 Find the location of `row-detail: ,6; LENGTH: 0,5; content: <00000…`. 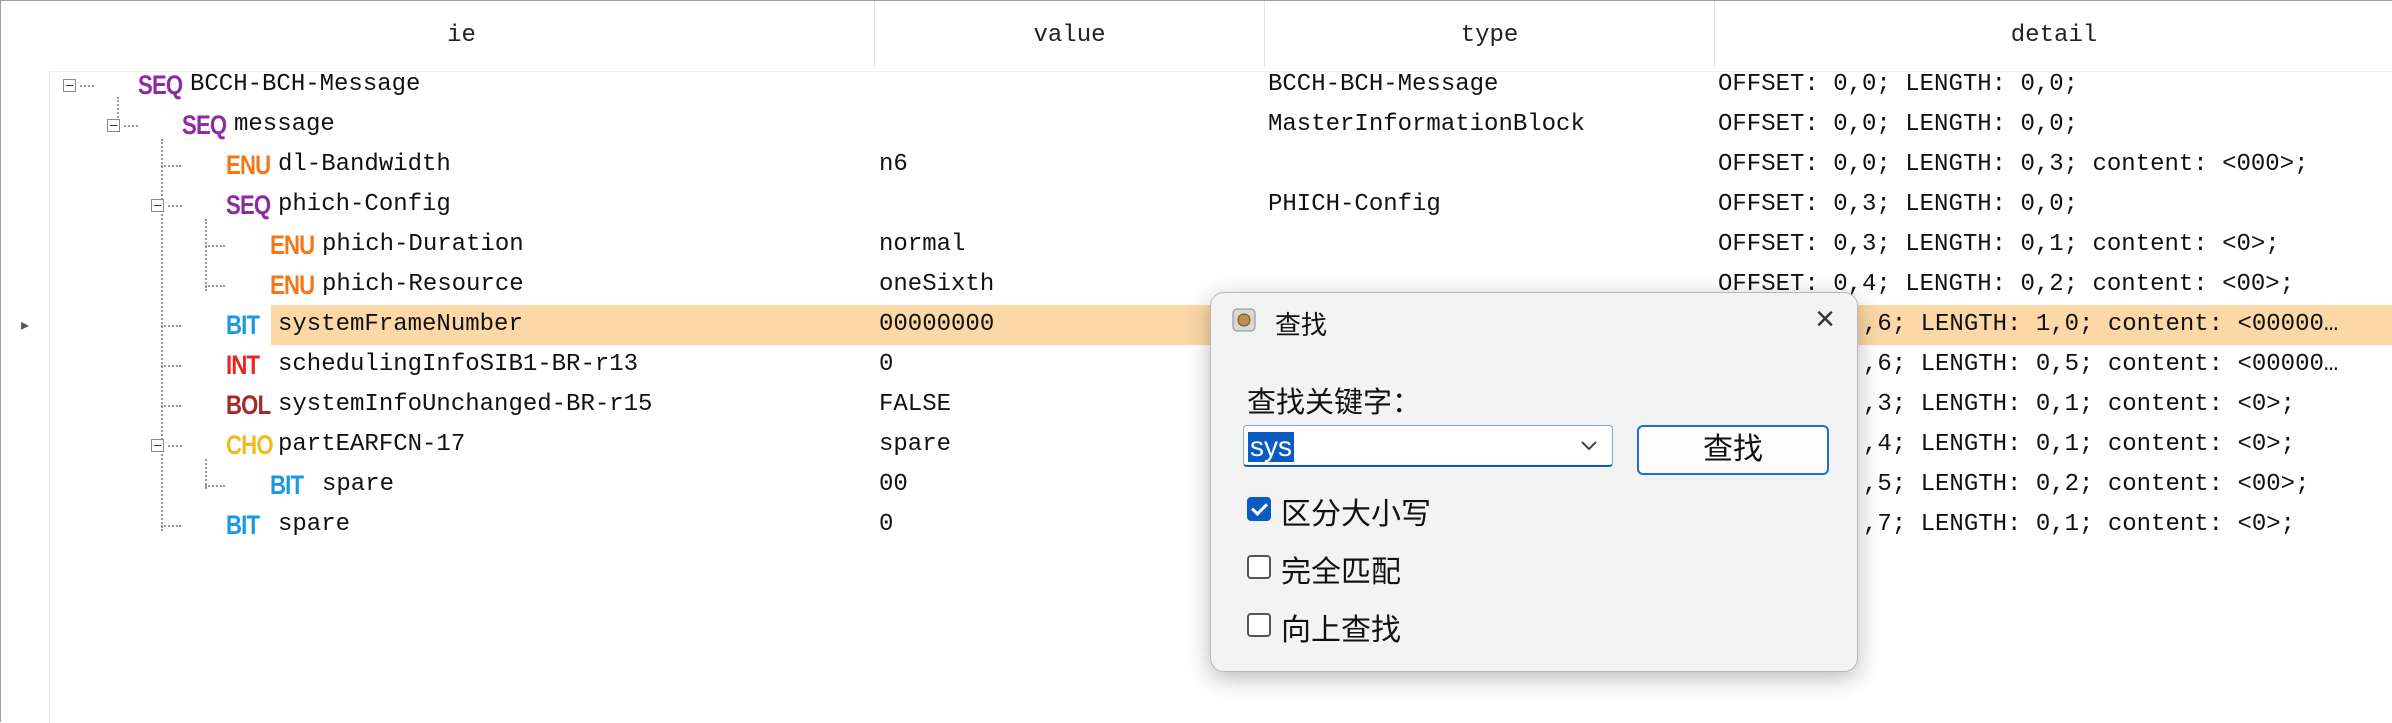

row-detail: ,6; LENGTH: 0,5; content: <00000… is located at coordinates (2101, 364).